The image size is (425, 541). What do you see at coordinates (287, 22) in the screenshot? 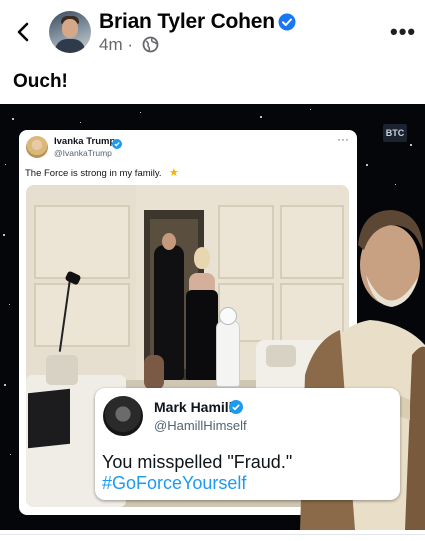
I see `verified-badge-icon` at bounding box center [287, 22].